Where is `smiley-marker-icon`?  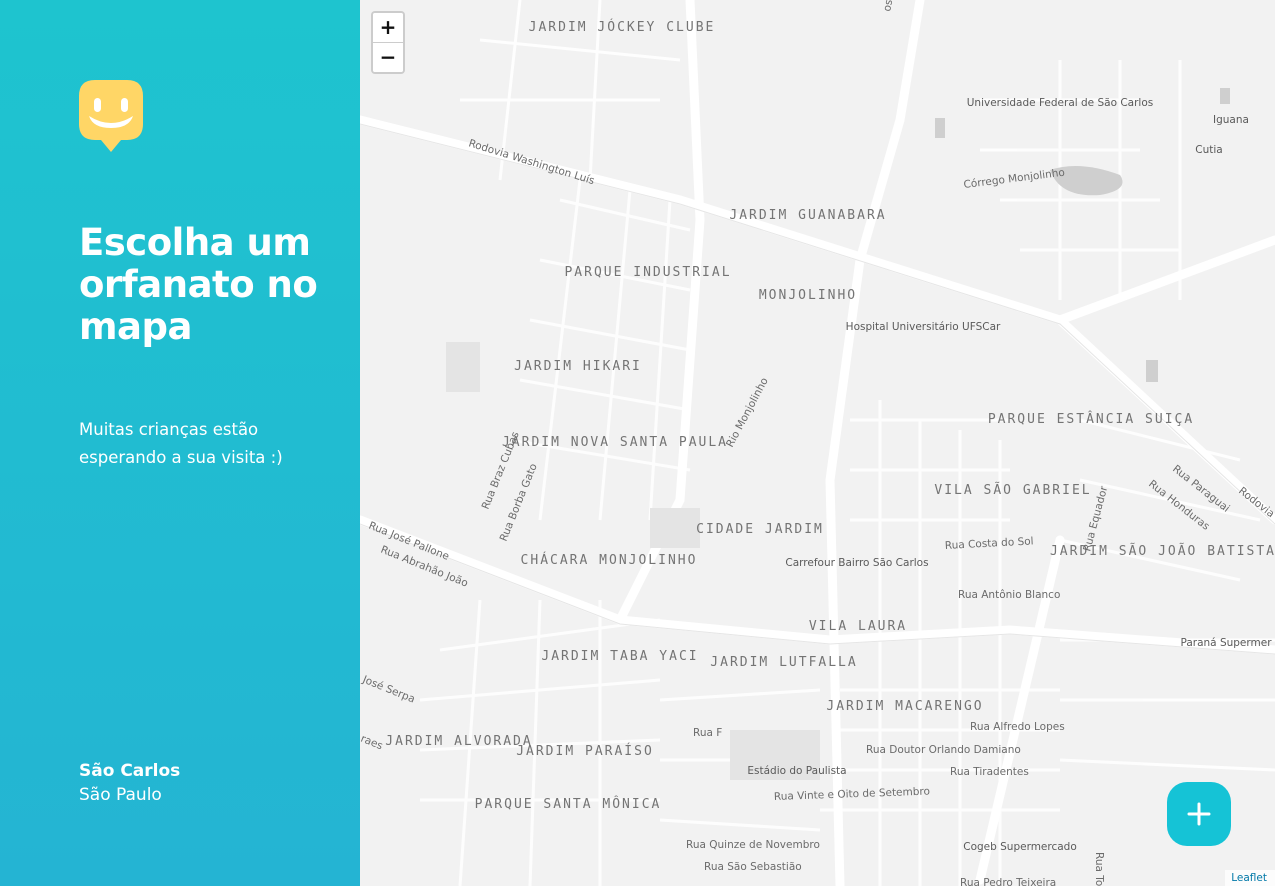 smiley-marker-icon is located at coordinates (111, 117).